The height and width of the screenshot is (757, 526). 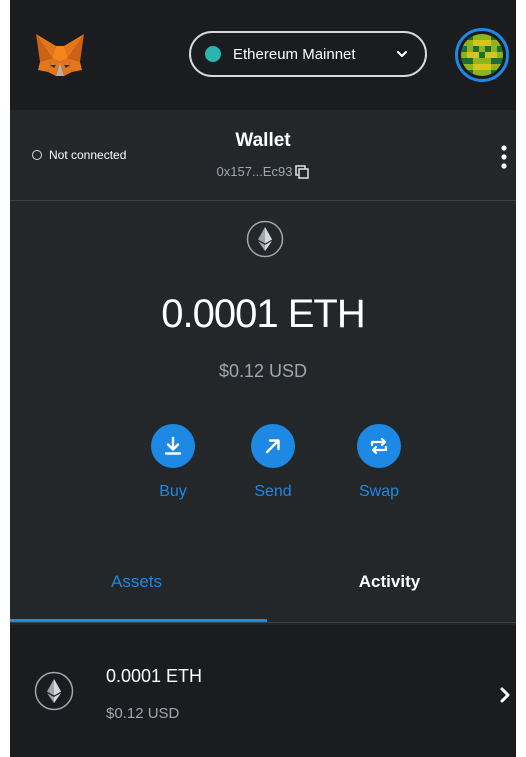 I want to click on account-address-text: 0x157...Ec93, so click(x=254, y=171).